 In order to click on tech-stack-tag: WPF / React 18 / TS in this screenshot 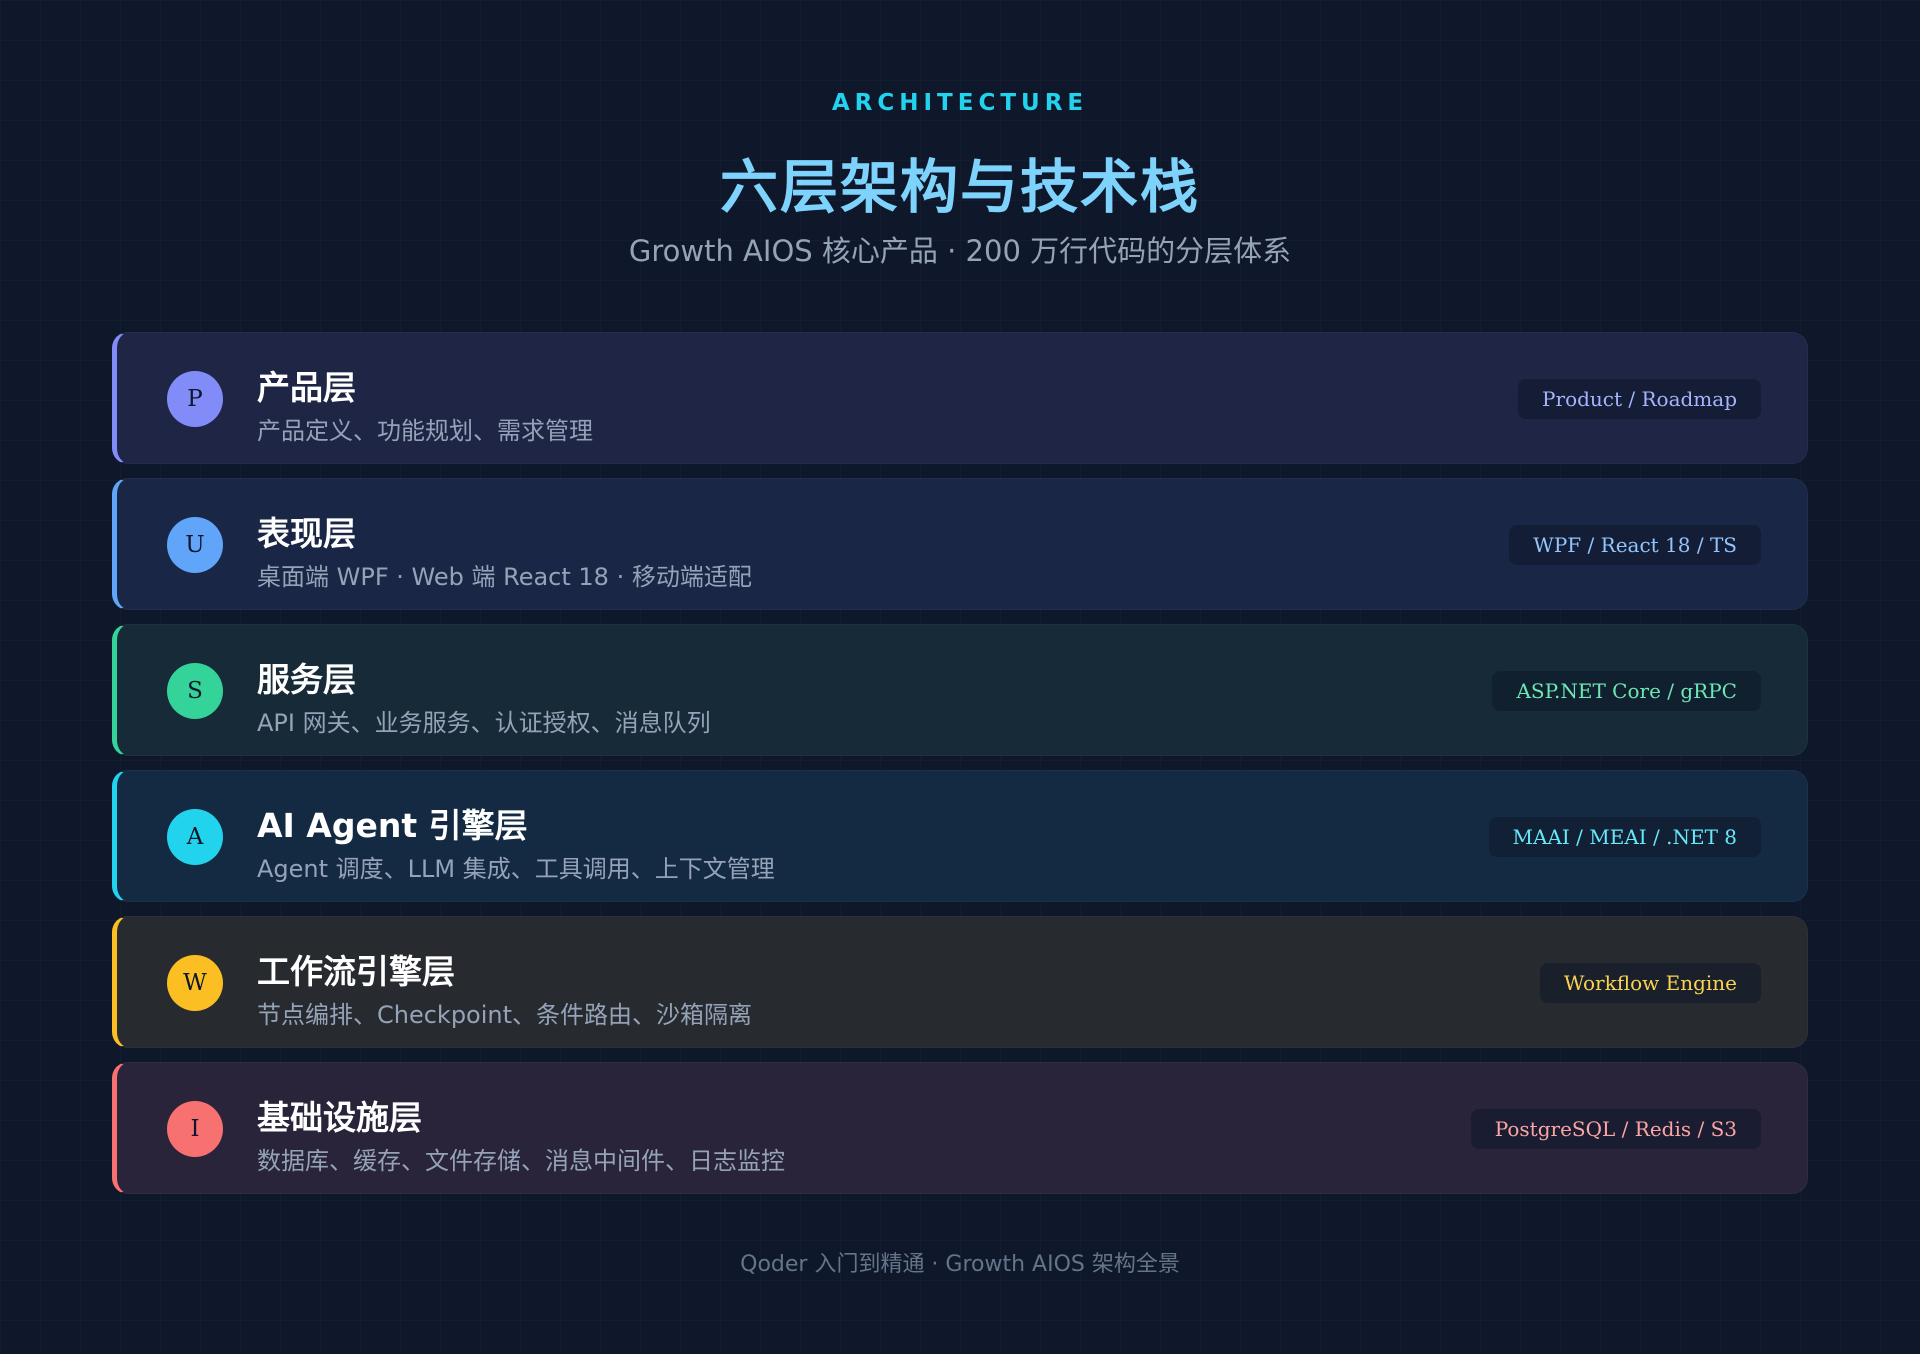, I will do `click(1635, 545)`.